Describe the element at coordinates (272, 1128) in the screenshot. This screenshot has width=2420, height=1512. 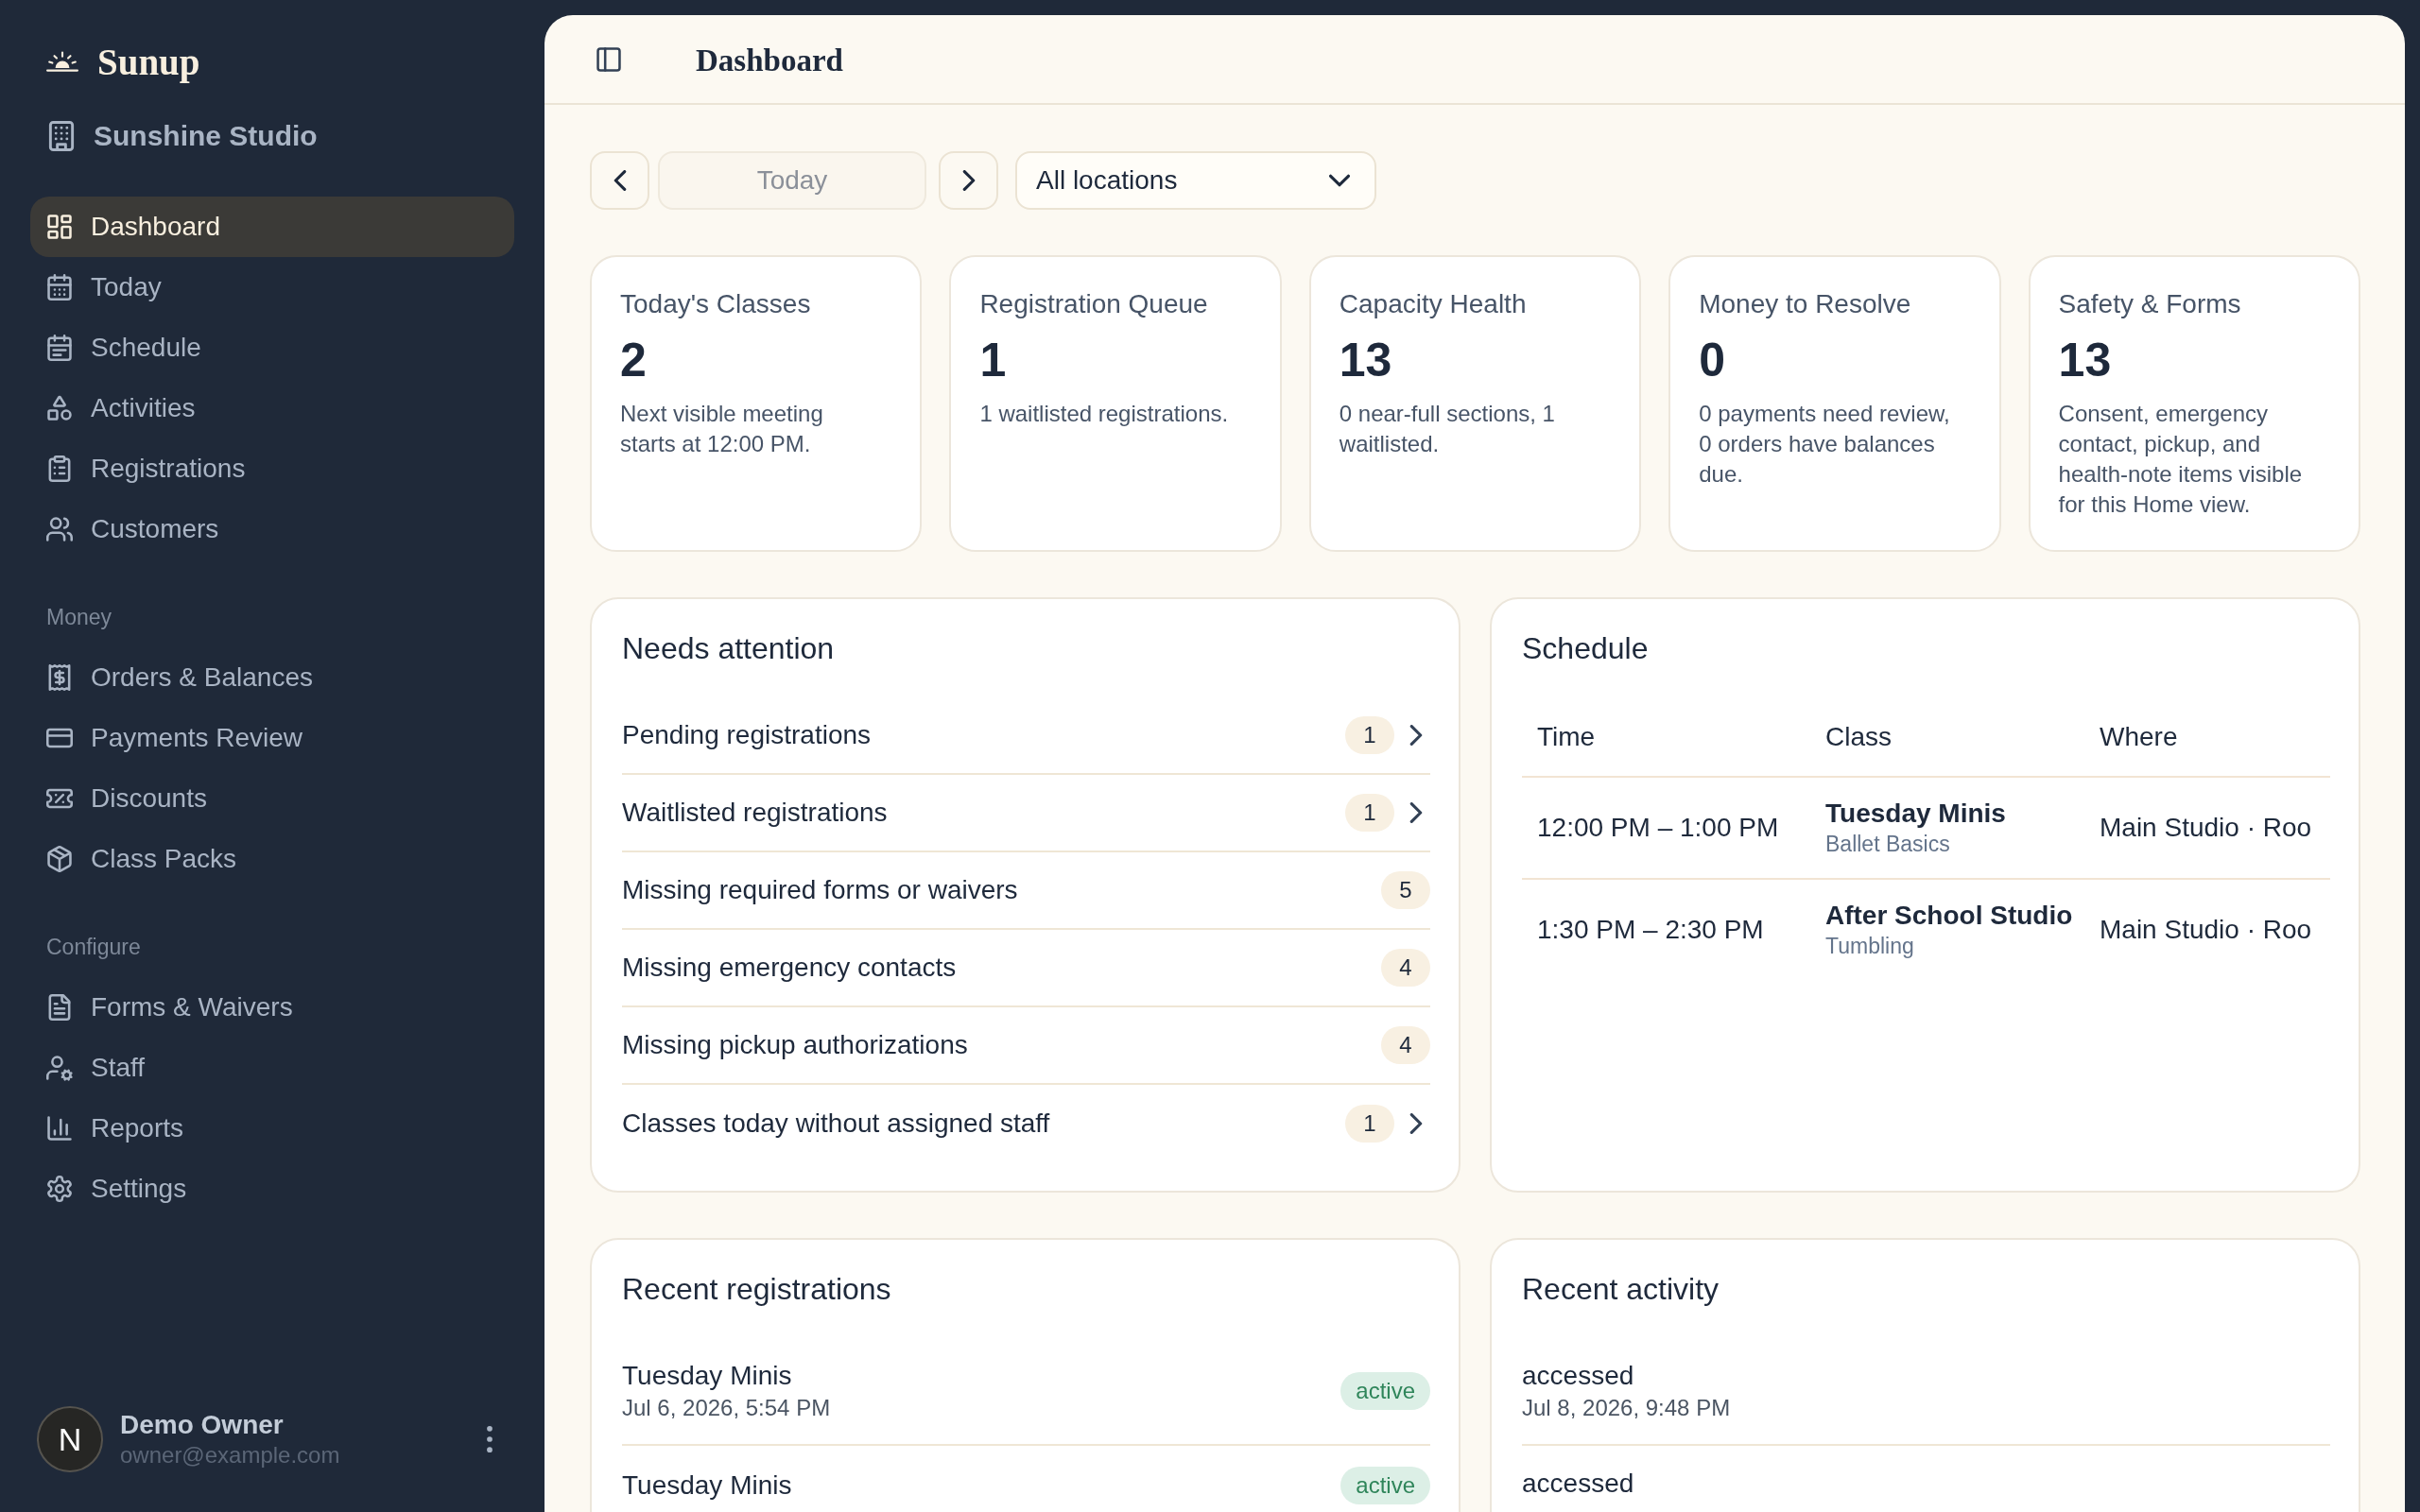
I see `nav-item: Reports` at that location.